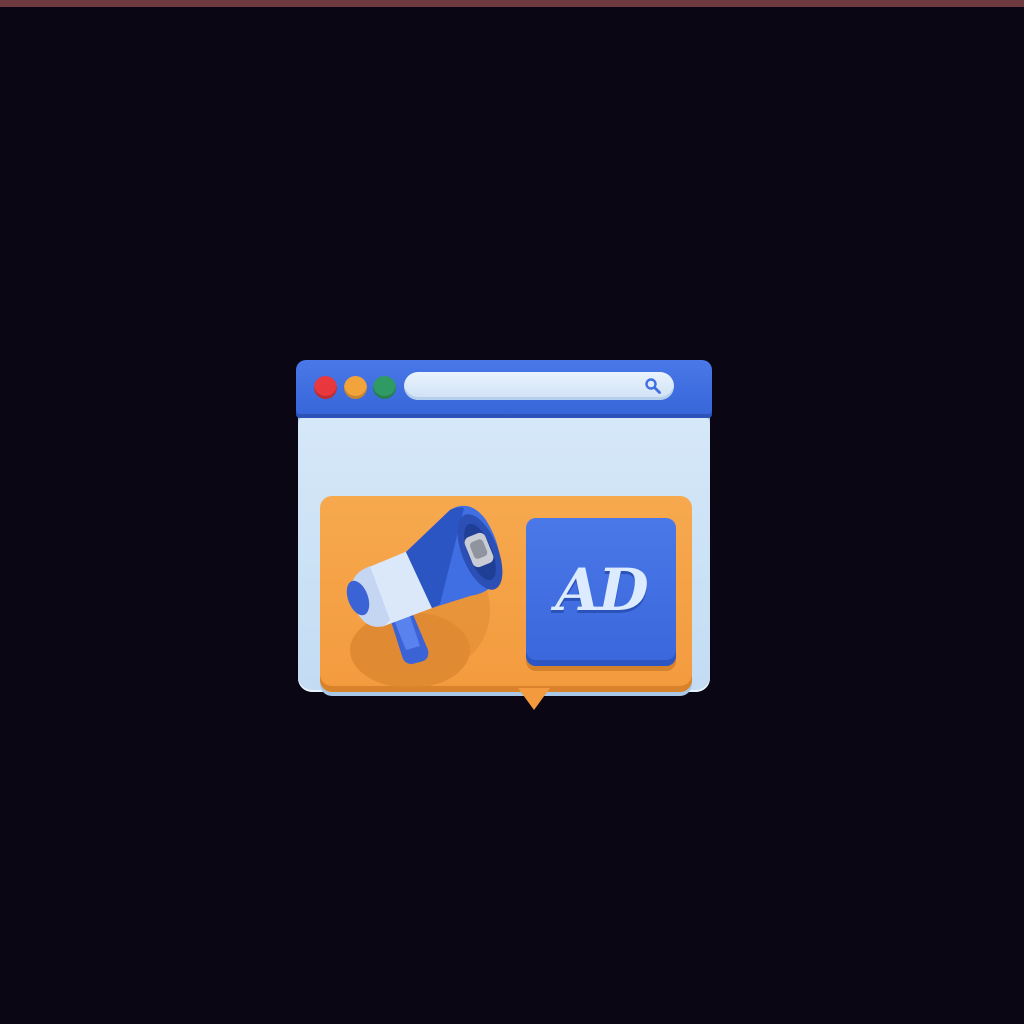 This screenshot has height=1024, width=1024. I want to click on ad-badge: AD, so click(601, 592).